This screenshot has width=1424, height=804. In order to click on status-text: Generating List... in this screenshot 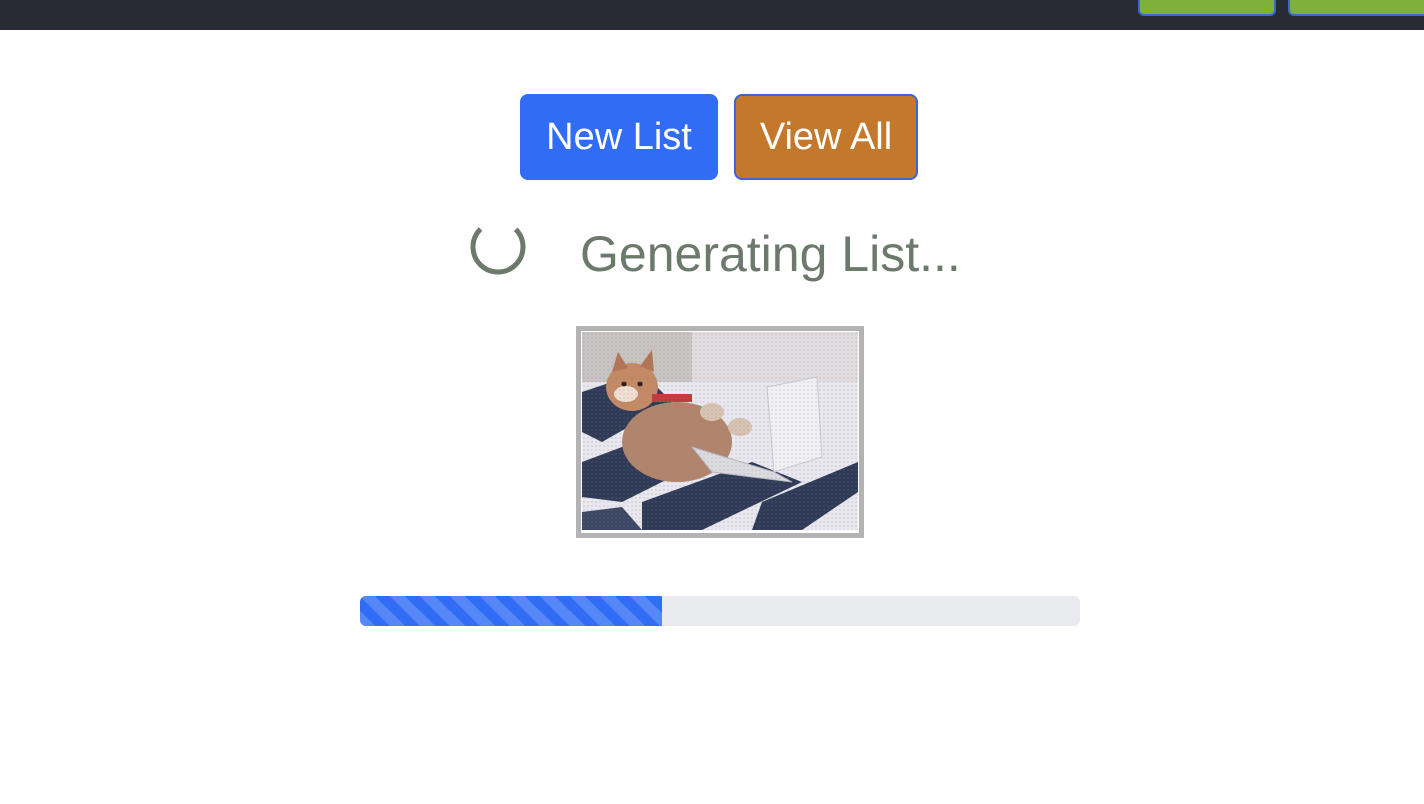, I will do `click(770, 254)`.